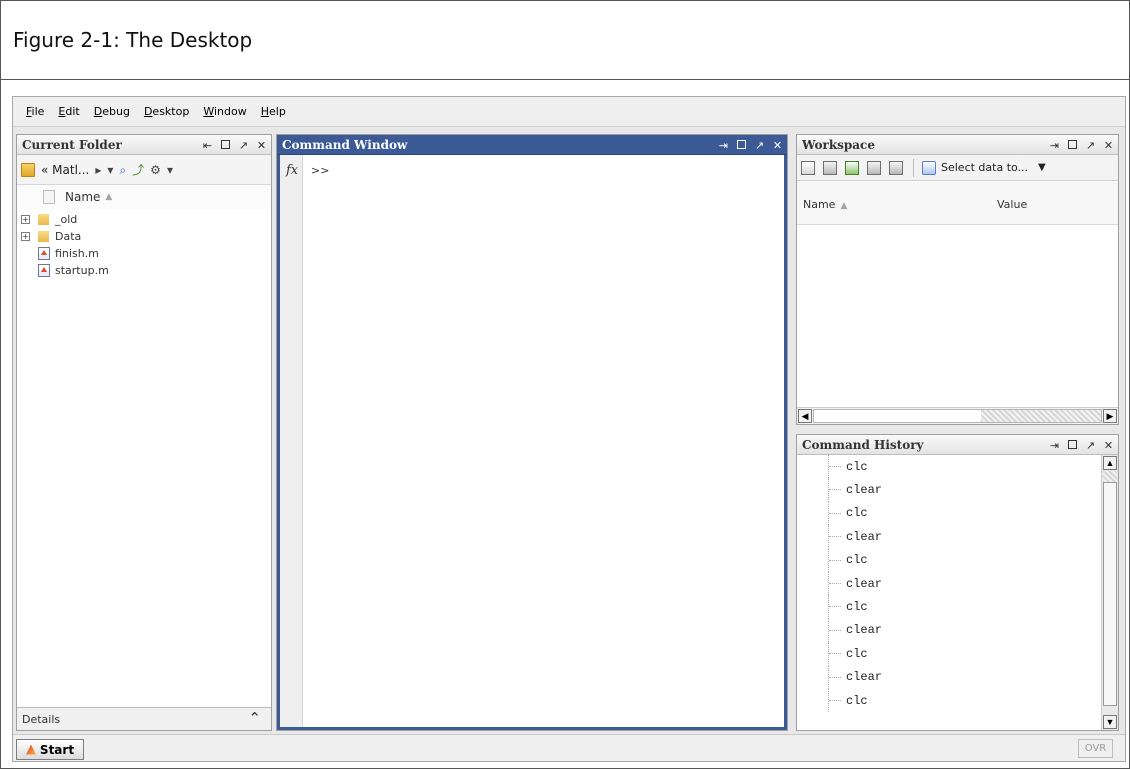 The image size is (1130, 769). What do you see at coordinates (44, 253) in the screenshot?
I see `mfile-icon` at bounding box center [44, 253].